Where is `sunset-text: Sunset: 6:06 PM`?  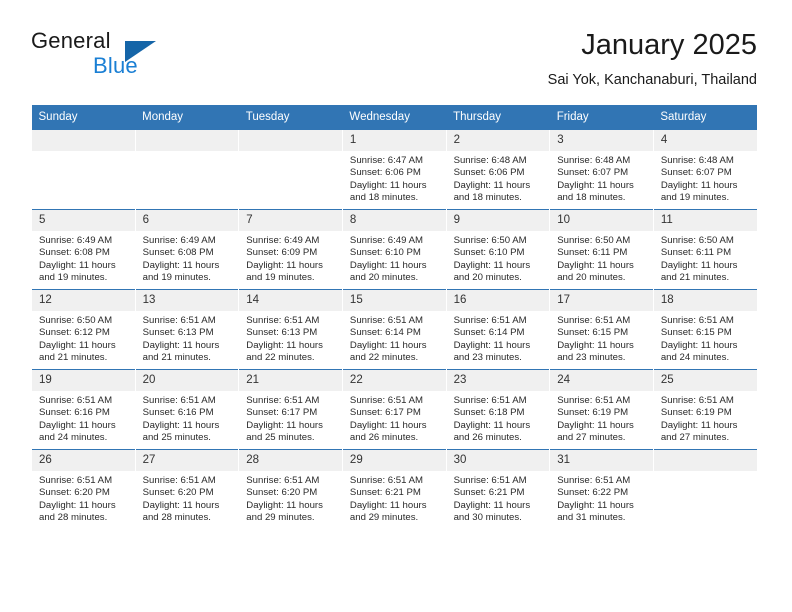
sunset-text: Sunset: 6:06 PM is located at coordinates (385, 173).